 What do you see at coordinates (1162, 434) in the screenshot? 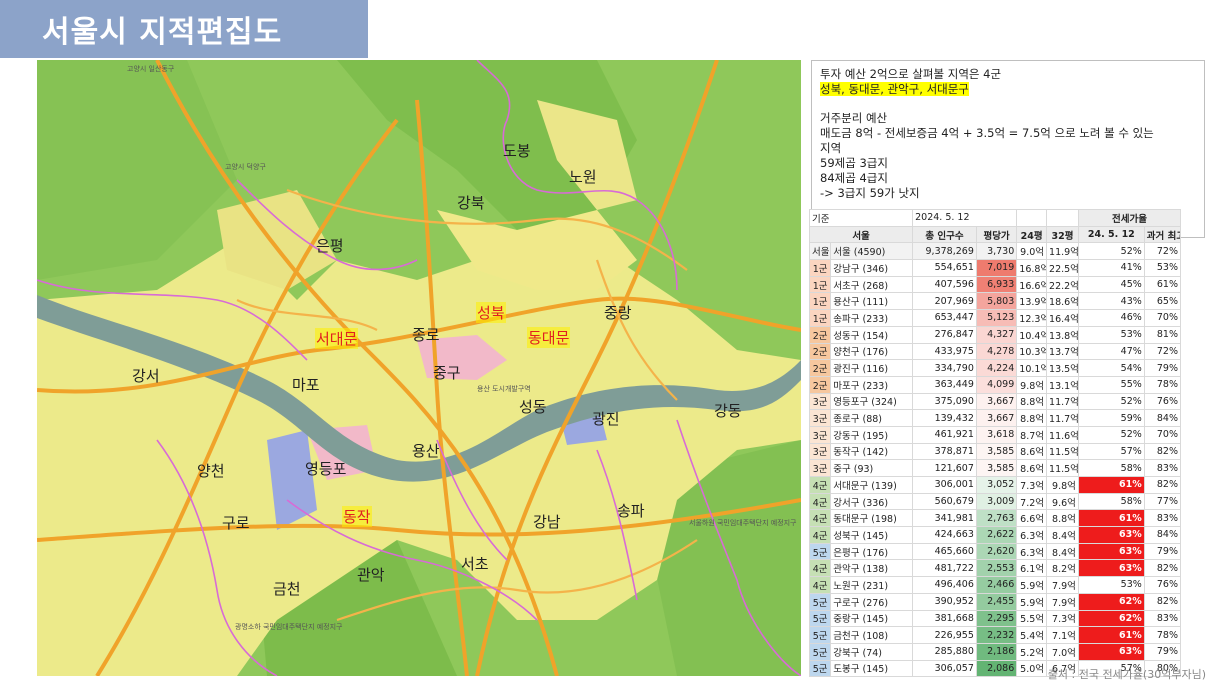
I see `cell-max: 70%` at bounding box center [1162, 434].